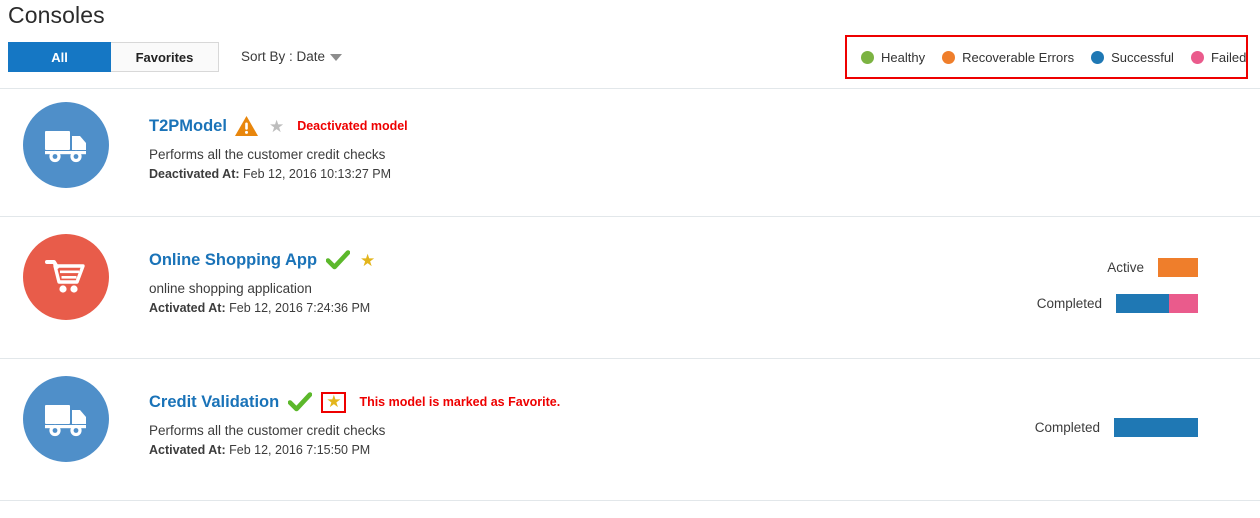 This screenshot has width=1260, height=518. I want to click on sort-by-dropdown: Sort By : Date, so click(292, 57).